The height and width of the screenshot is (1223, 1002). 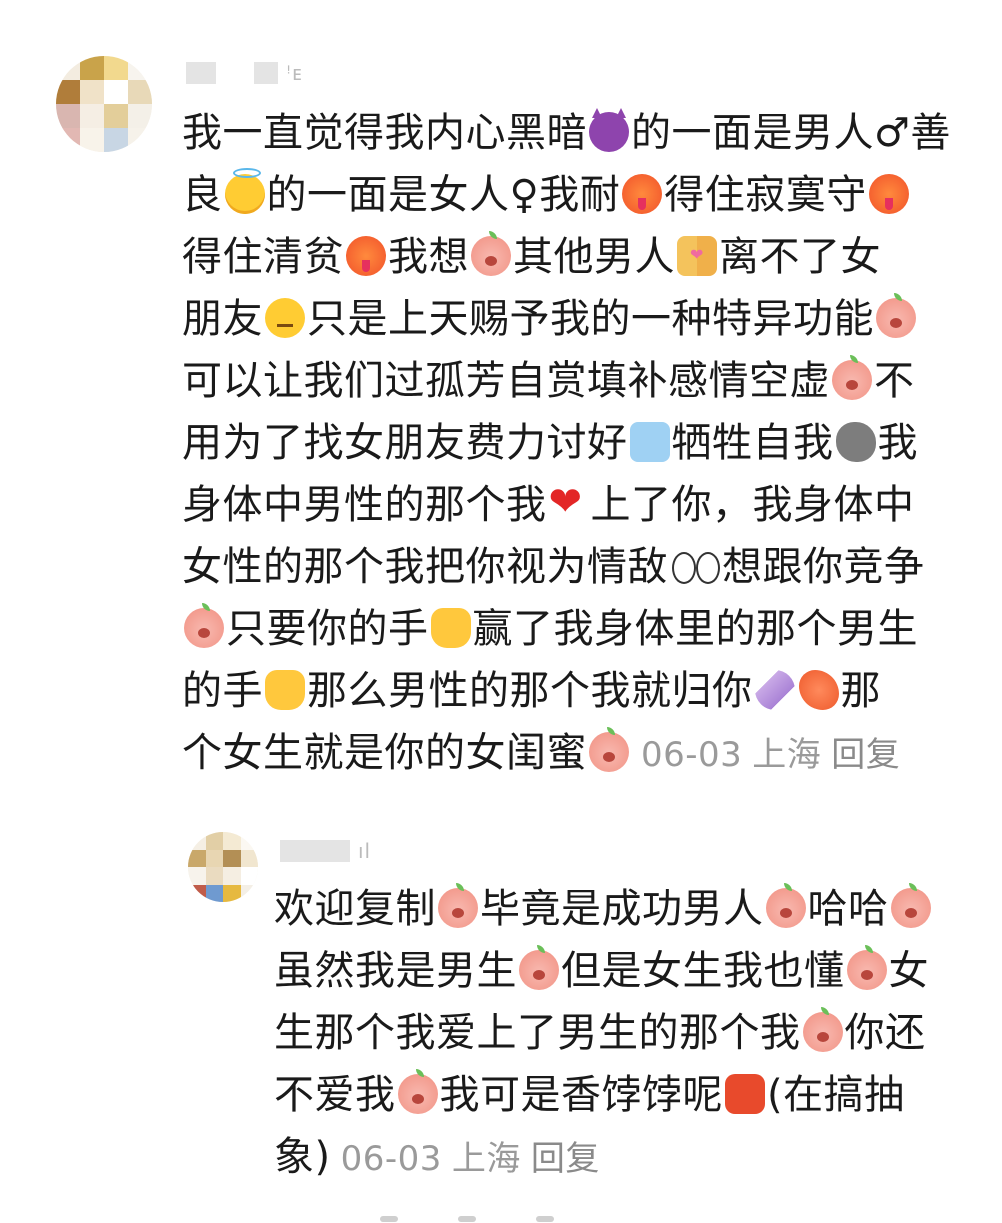 What do you see at coordinates (384, 753) in the screenshot?
I see `text-segment: 个女生就是你的女闺蜜` at bounding box center [384, 753].